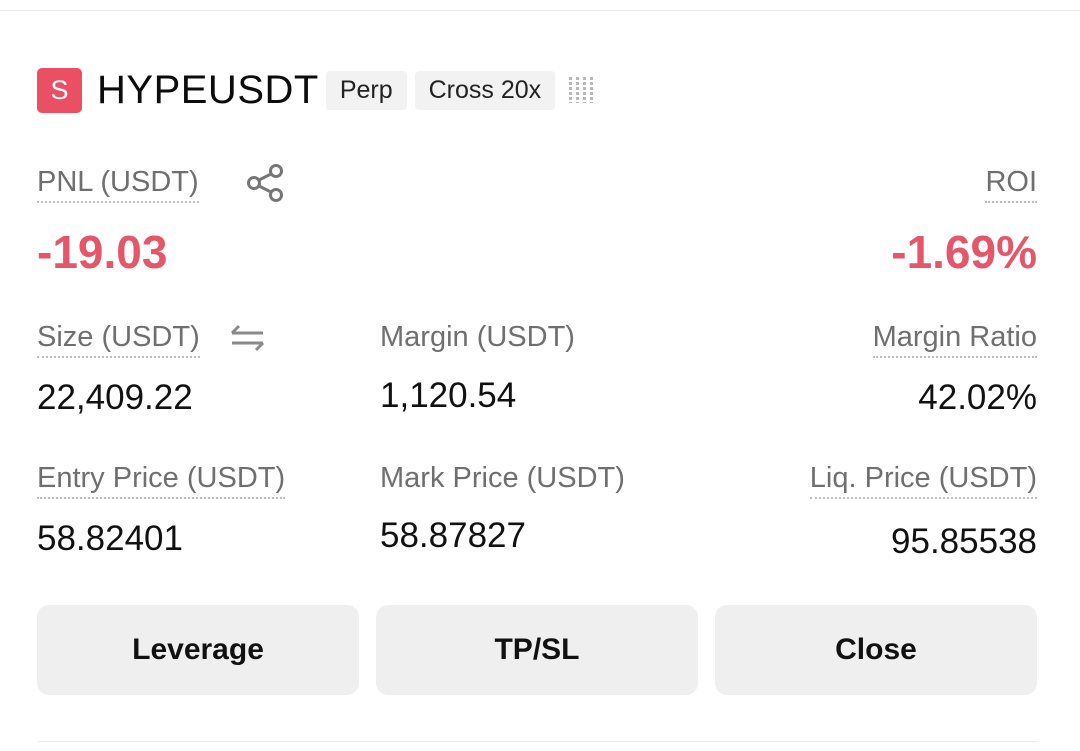 This screenshot has width=1080, height=751. Describe the element at coordinates (161, 480) in the screenshot. I see `entry-price-label: Entry Price (USDT)` at that location.